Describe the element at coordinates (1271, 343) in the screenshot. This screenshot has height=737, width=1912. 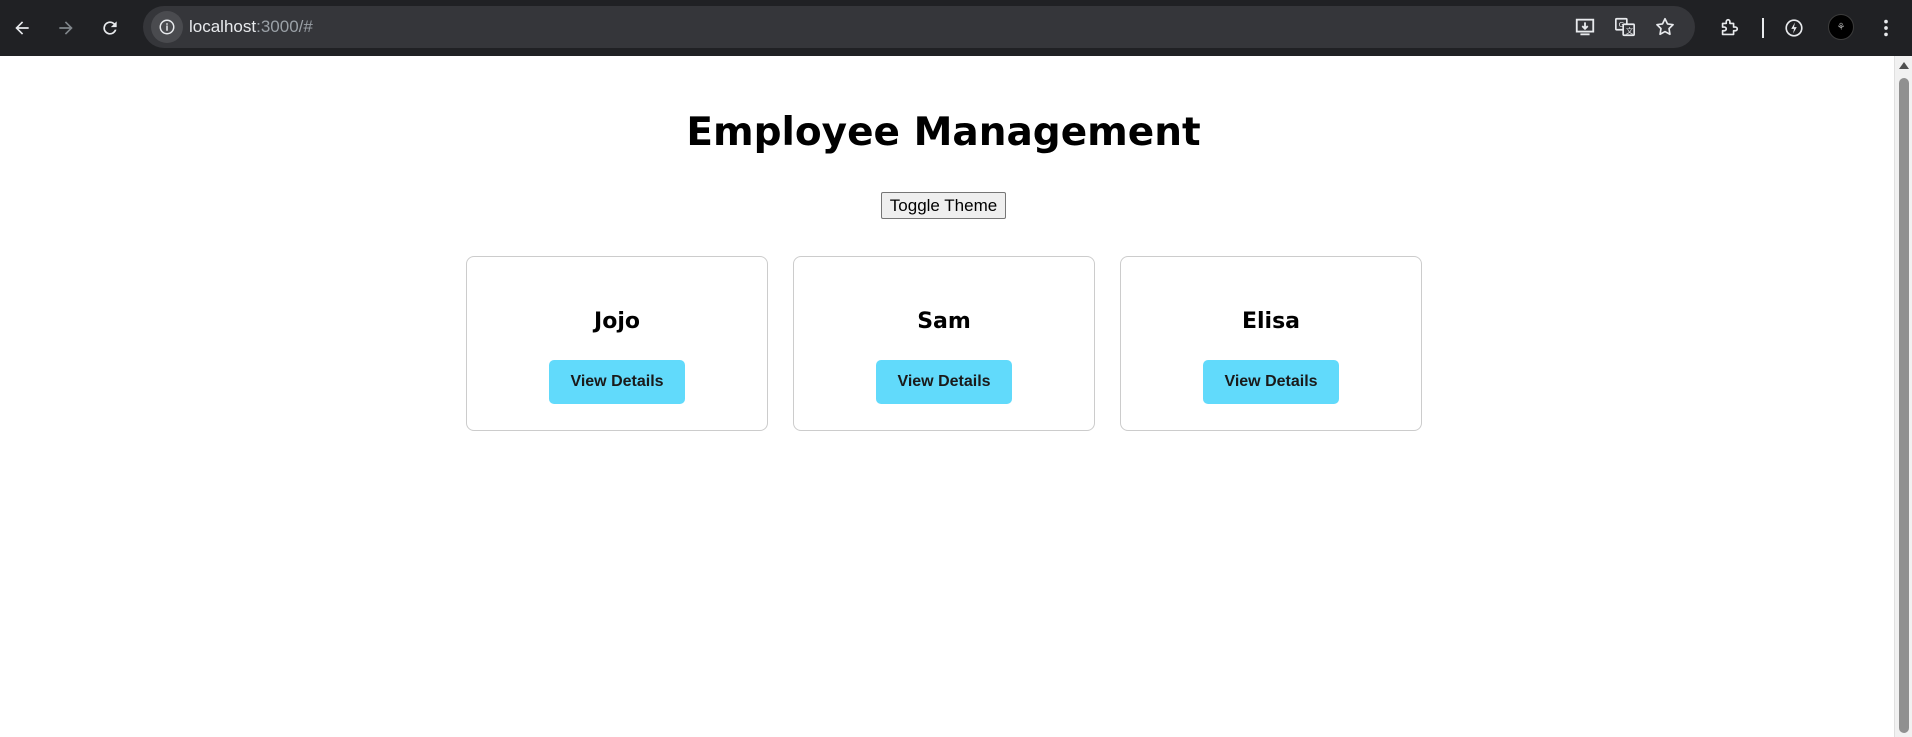
I see `employee-card: Elisa View Details` at that location.